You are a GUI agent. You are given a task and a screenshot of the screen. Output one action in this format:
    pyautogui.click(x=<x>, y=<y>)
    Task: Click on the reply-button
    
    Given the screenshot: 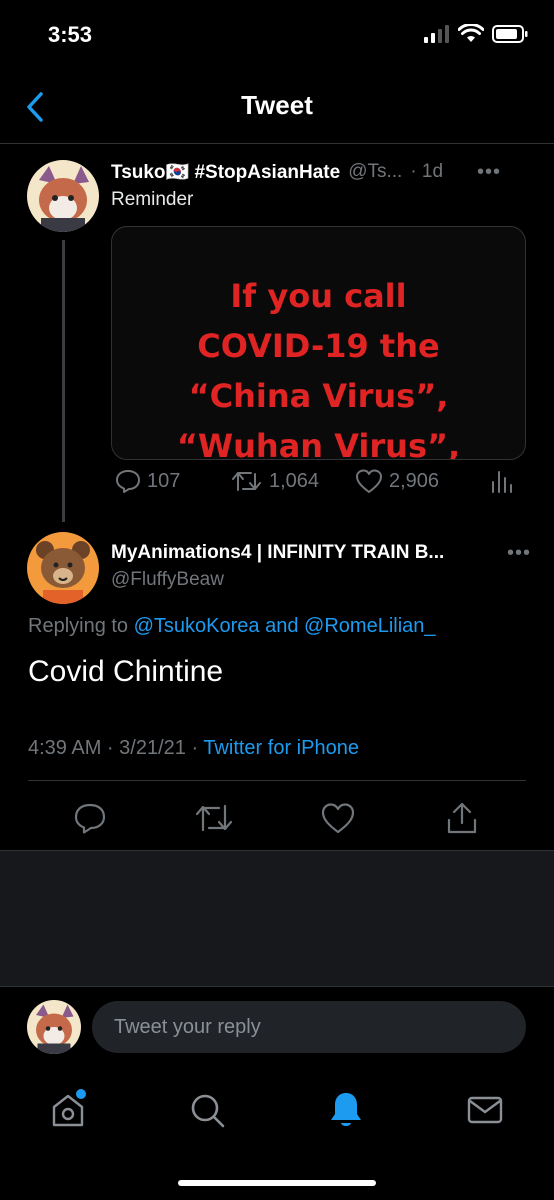 What is the action you would take?
    pyautogui.click(x=90, y=818)
    